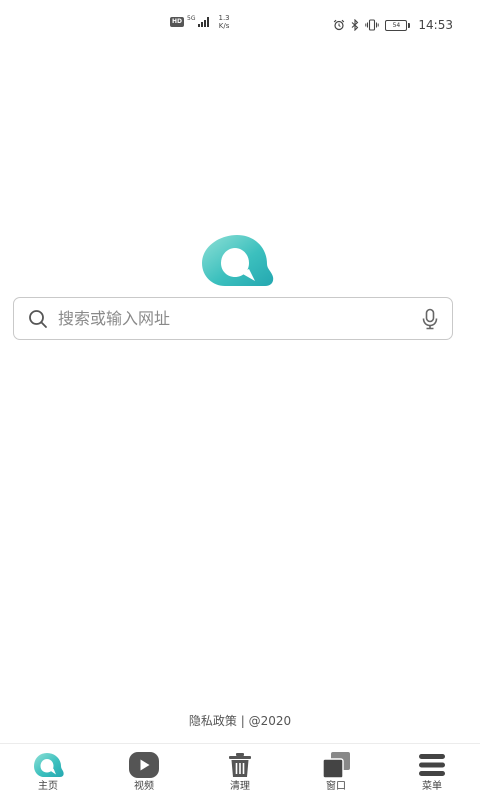  I want to click on nav-label-video: 视频, so click(144, 786).